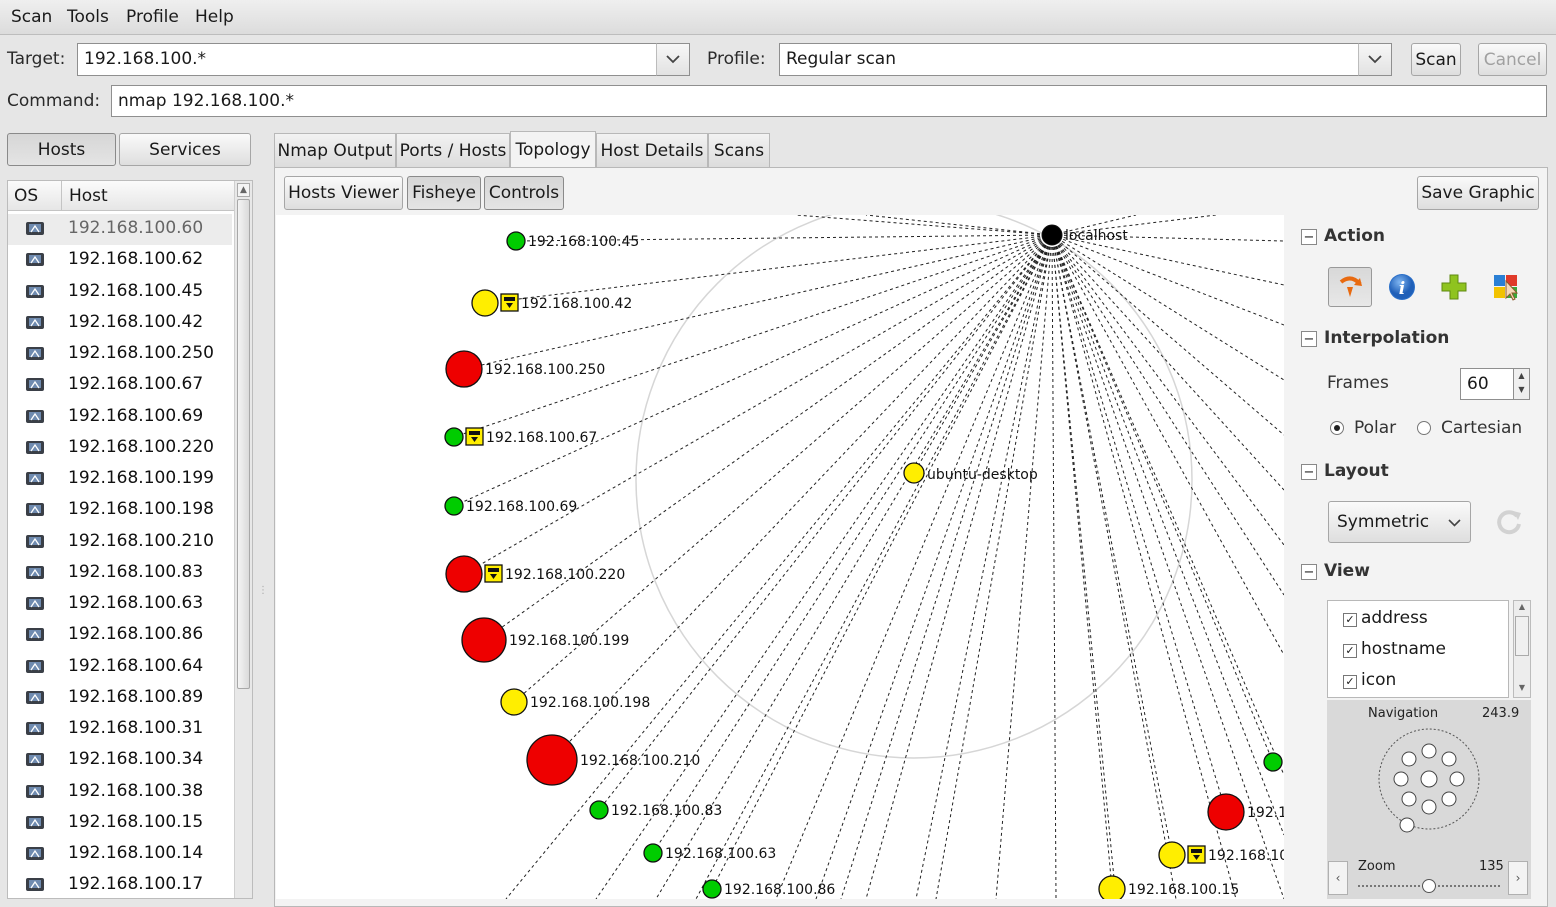  I want to click on tab-nmap-output: Nmap Output, so click(335, 150).